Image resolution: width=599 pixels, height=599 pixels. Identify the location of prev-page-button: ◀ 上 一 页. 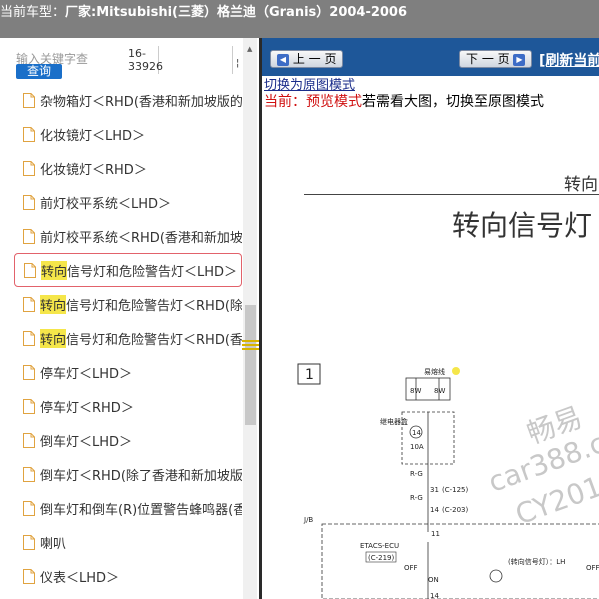
(307, 59).